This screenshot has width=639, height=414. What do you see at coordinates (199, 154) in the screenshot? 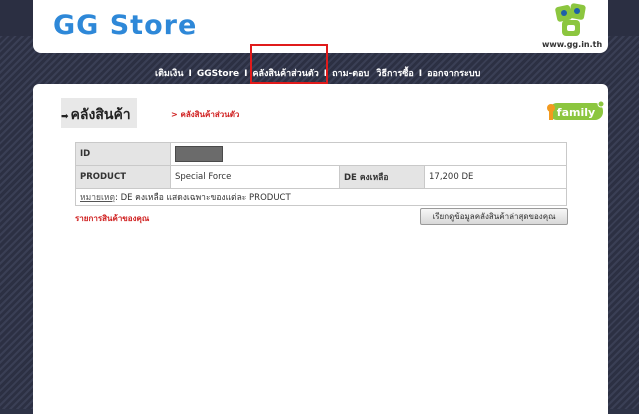
I see `masked-id-value` at bounding box center [199, 154].